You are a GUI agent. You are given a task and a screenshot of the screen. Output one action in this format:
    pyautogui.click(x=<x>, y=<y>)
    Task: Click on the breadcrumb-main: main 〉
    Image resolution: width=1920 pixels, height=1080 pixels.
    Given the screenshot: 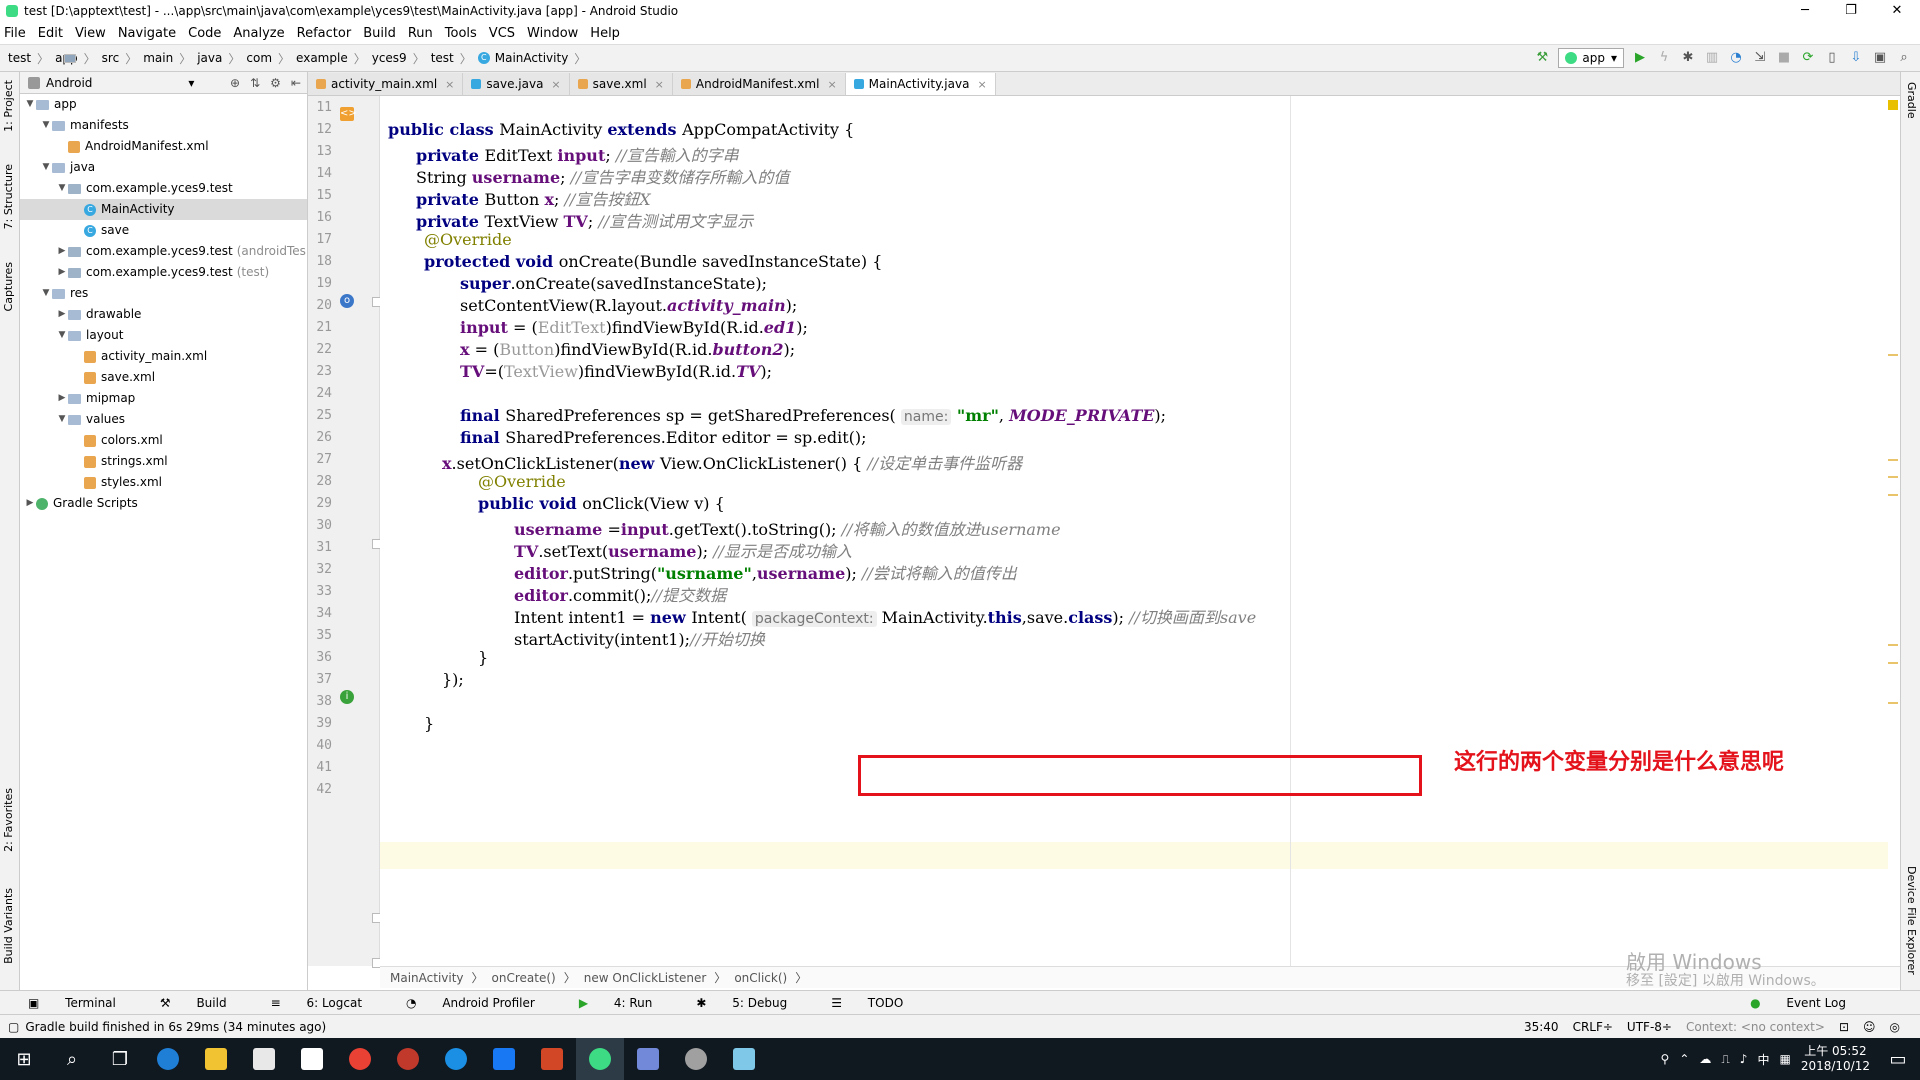 What is the action you would take?
    pyautogui.click(x=127, y=58)
    